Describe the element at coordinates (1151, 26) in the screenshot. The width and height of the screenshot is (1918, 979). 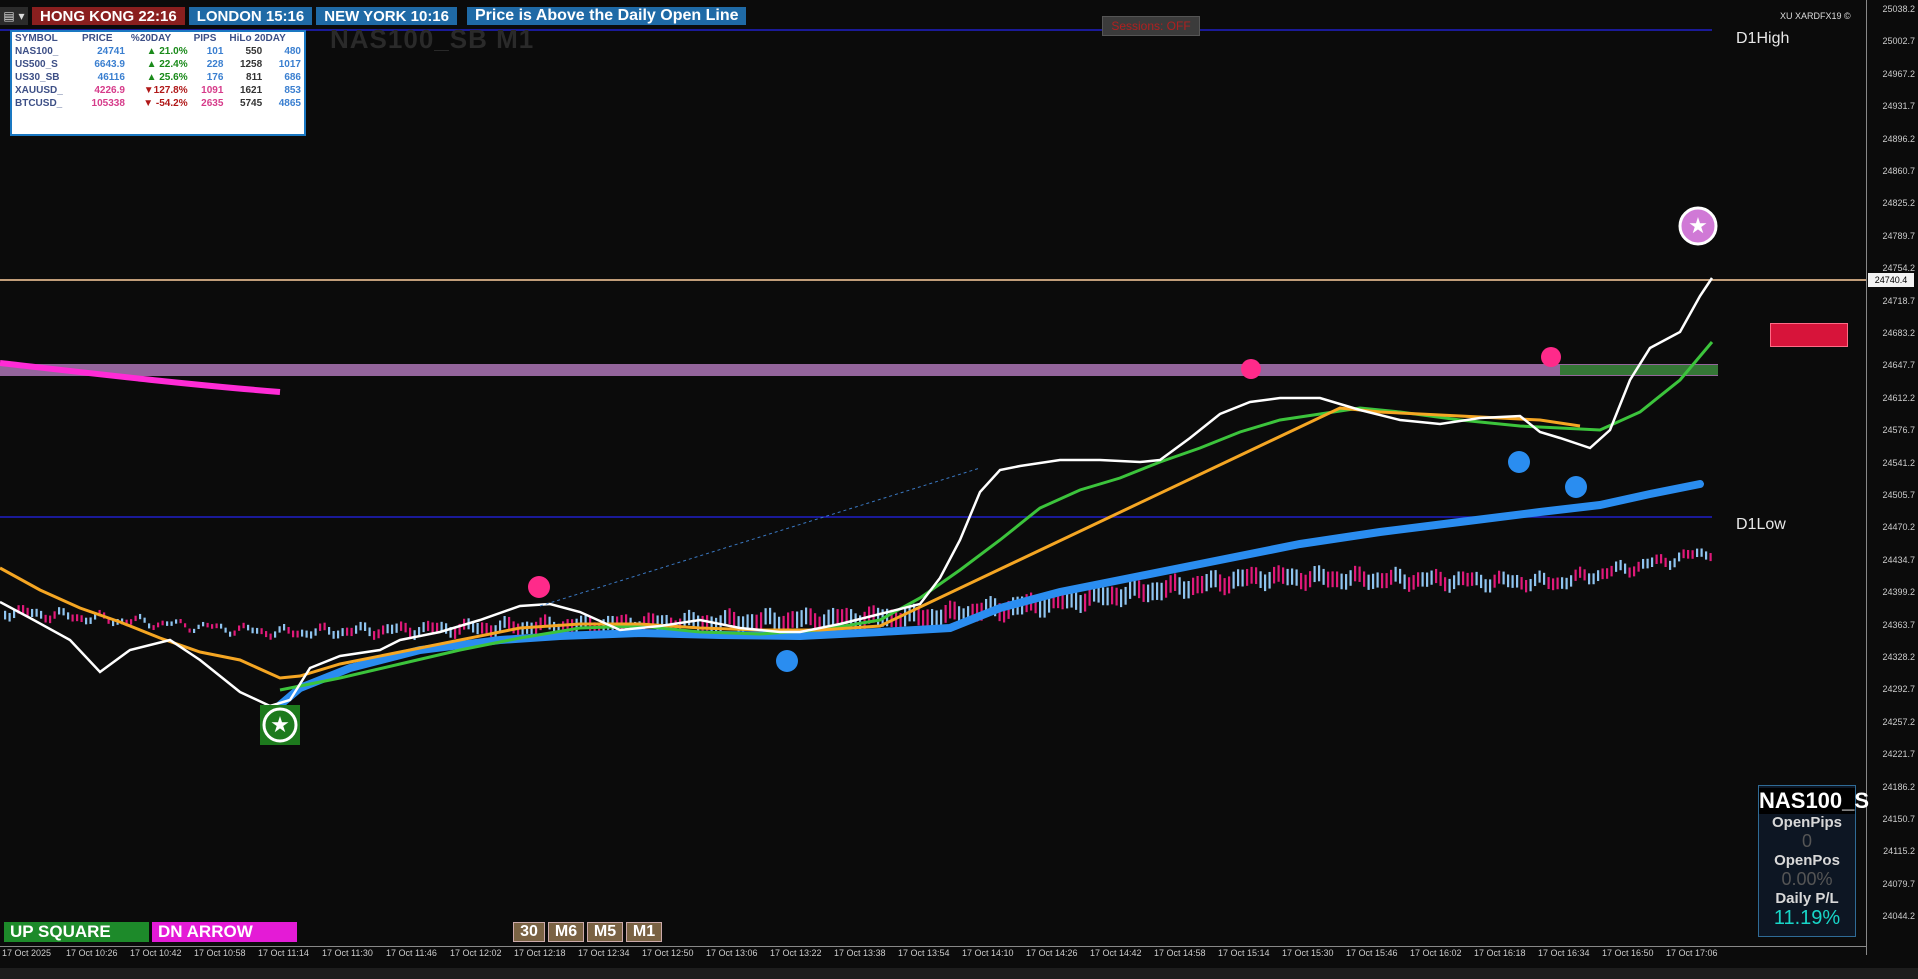
I see `sessions-toggle-button: Sessions: OFF` at that location.